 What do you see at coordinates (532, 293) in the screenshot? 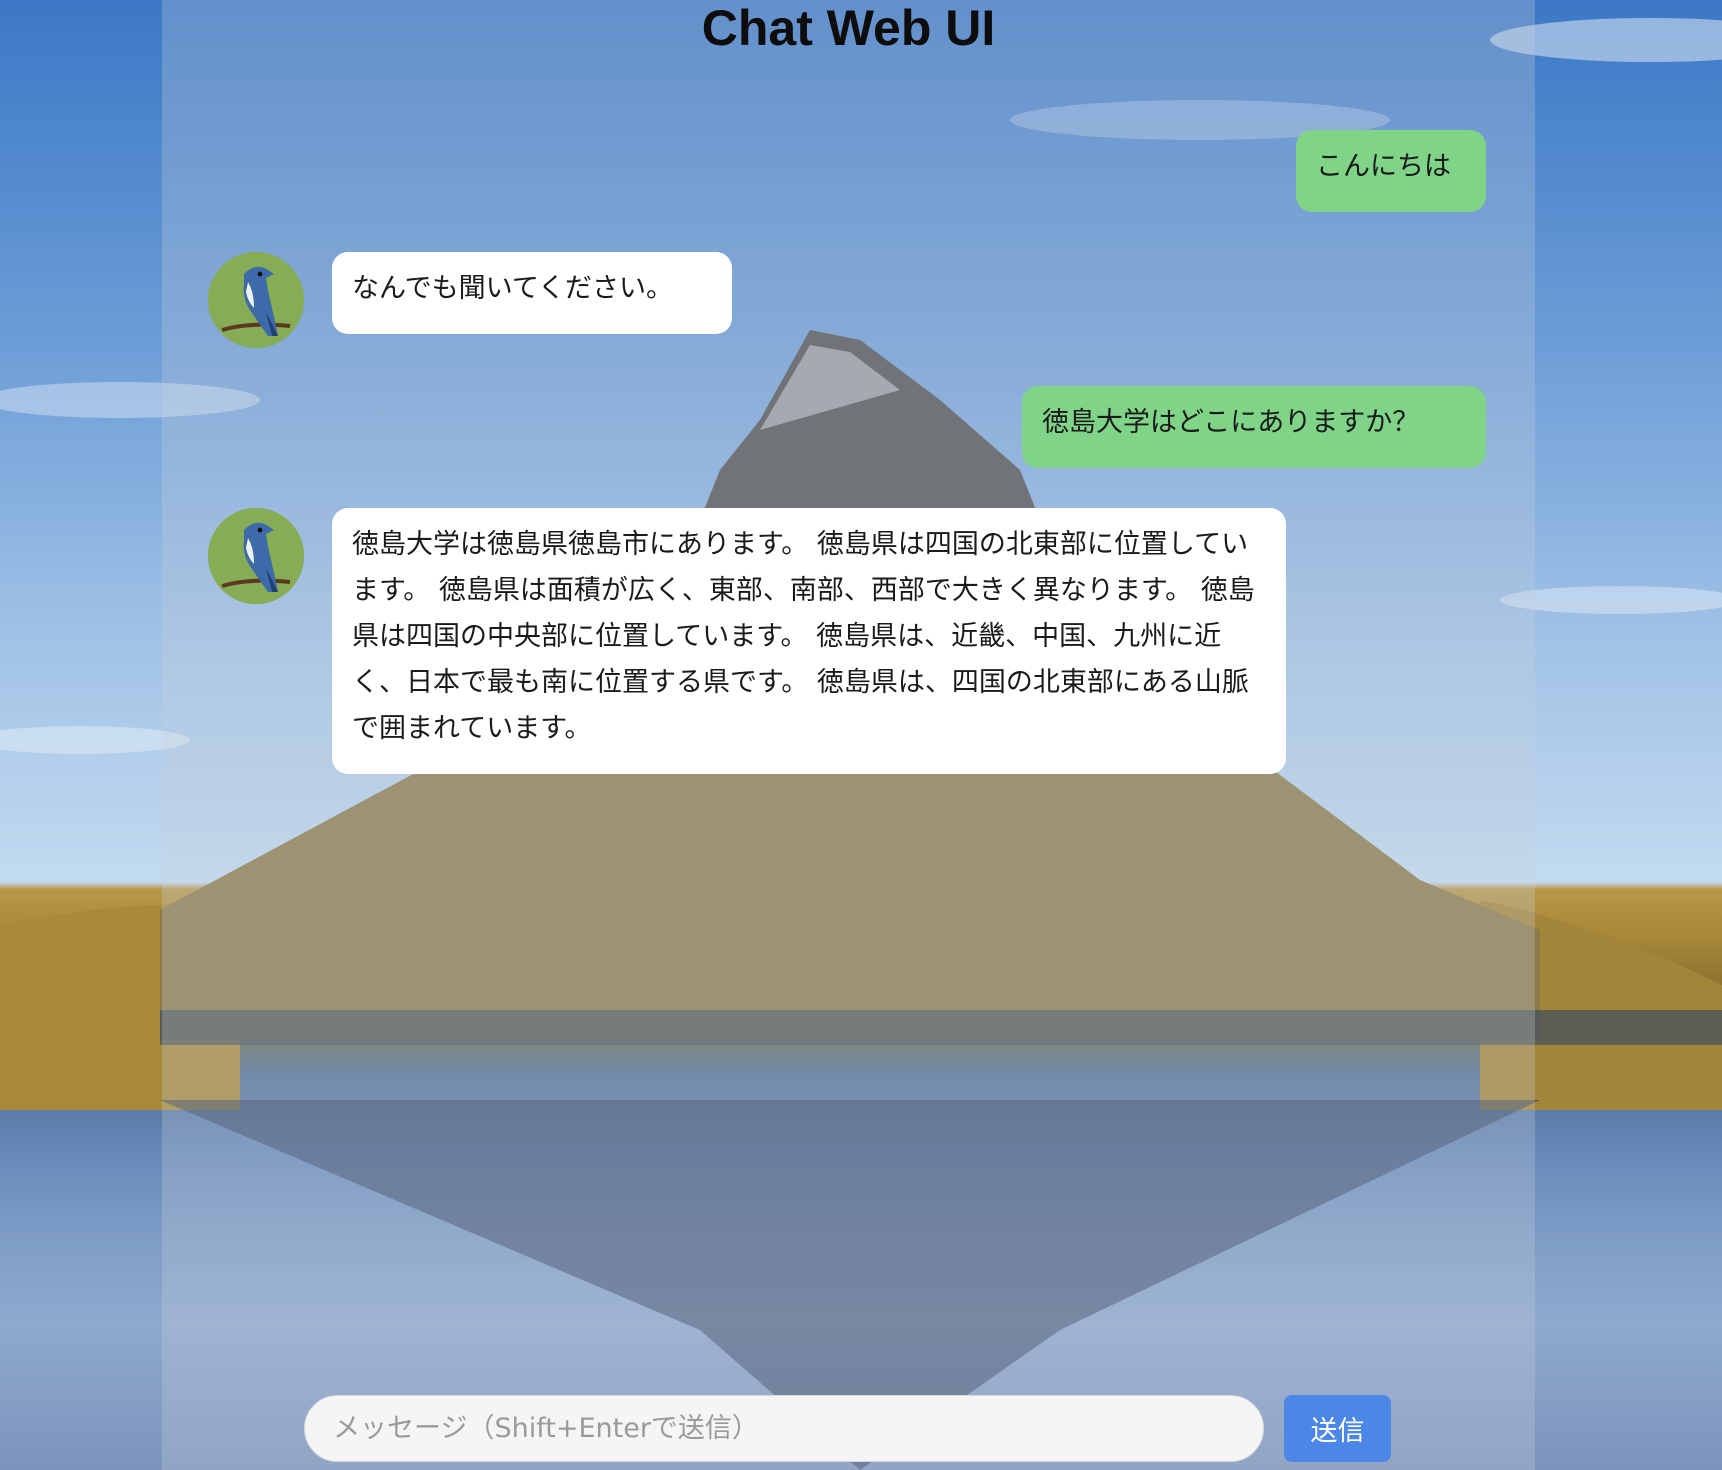
I see `bot-message-bubble: なんでも聞いてください。` at bounding box center [532, 293].